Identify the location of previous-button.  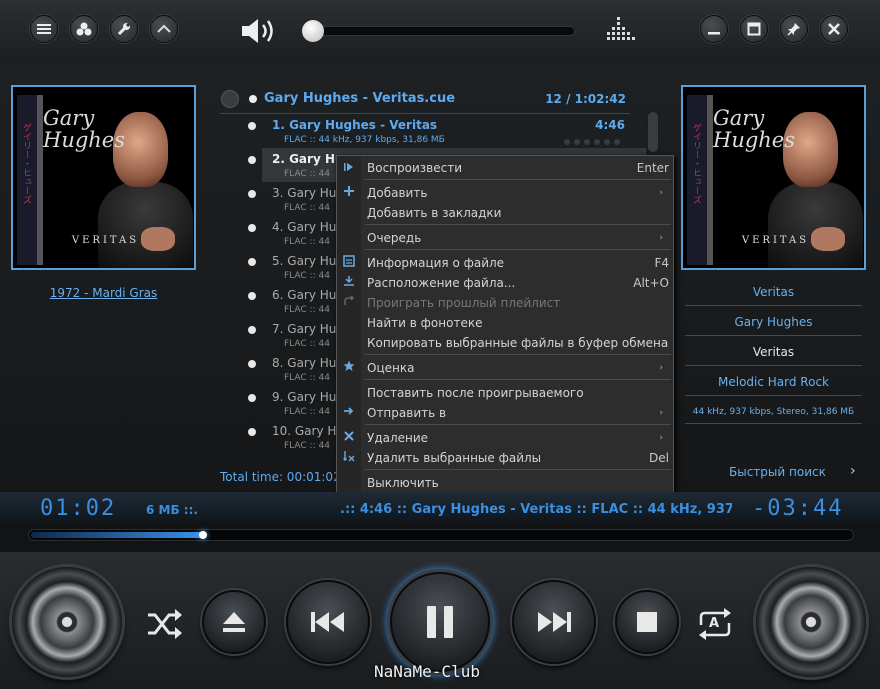
(328, 622).